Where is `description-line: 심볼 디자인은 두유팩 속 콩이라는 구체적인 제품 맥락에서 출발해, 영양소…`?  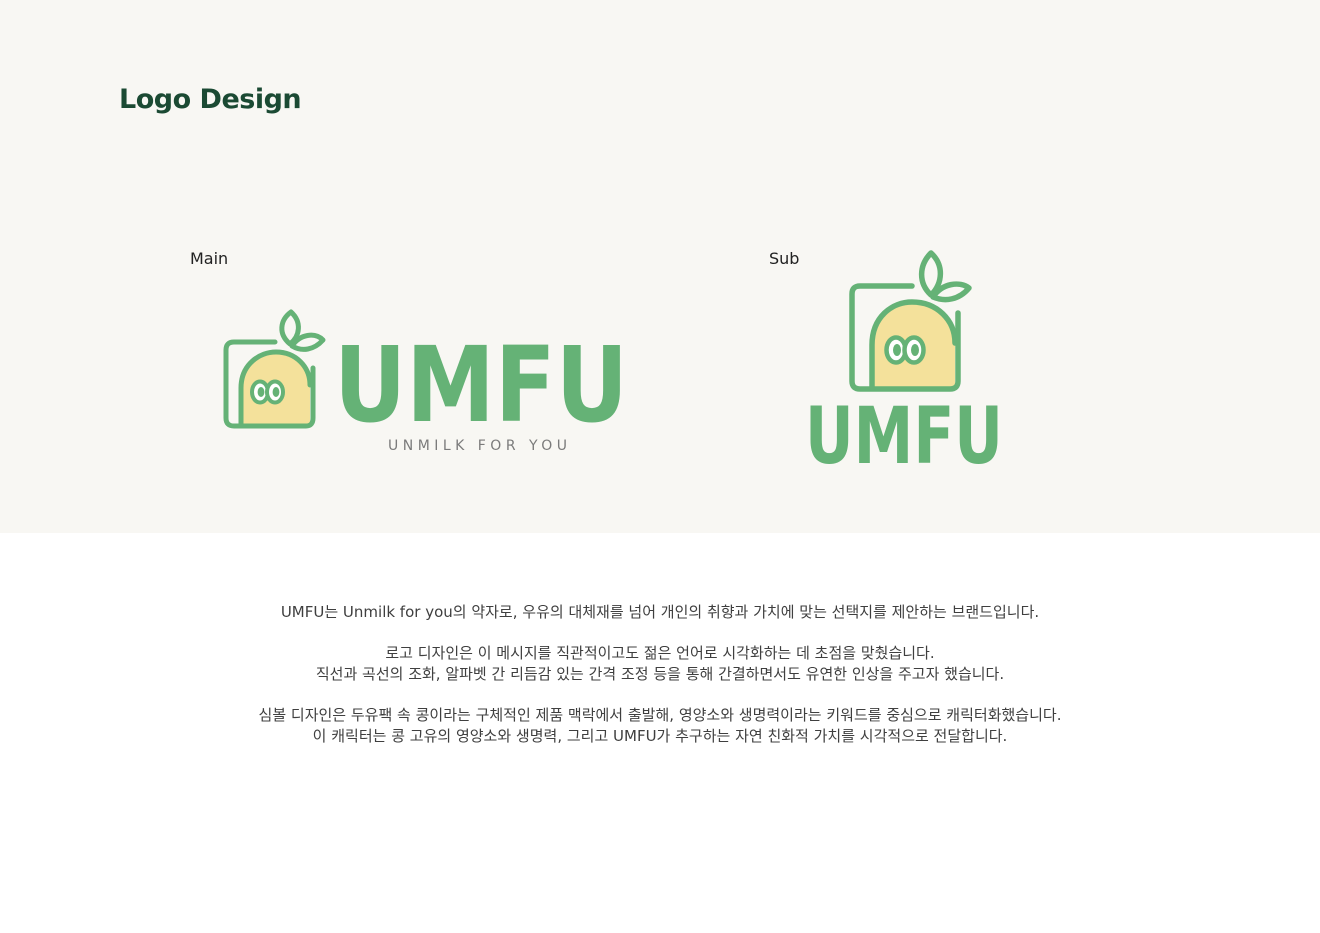 description-line: 심볼 디자인은 두유팩 속 콩이라는 구체적인 제품 맥락에서 출발해, 영양소… is located at coordinates (660, 715).